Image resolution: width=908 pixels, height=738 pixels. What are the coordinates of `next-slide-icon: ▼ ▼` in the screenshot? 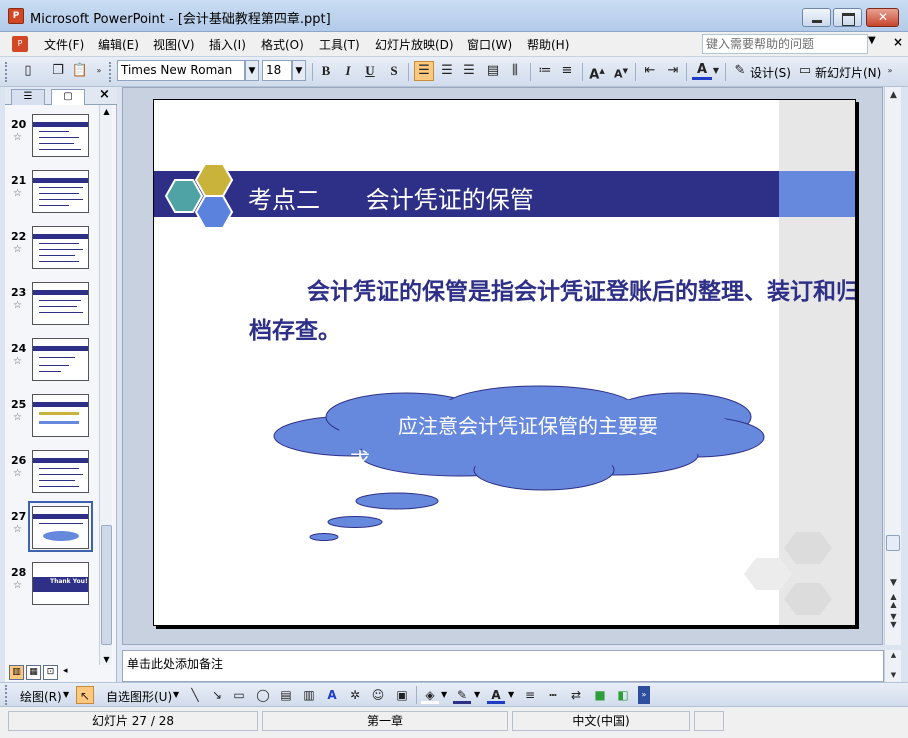 It's located at (893, 621).